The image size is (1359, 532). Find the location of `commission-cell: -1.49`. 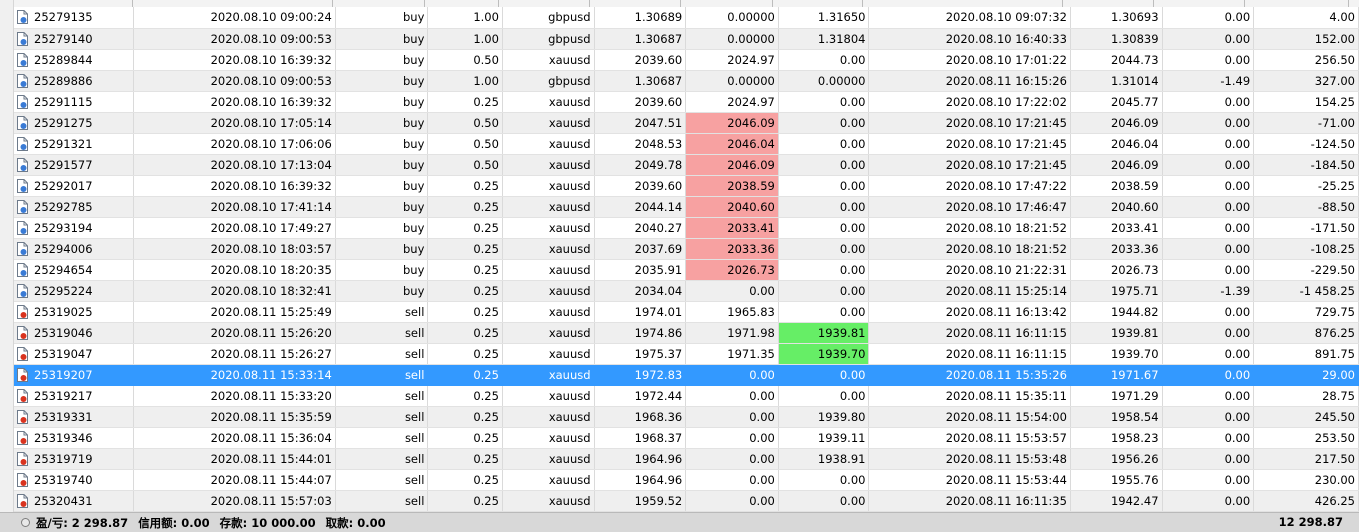

commission-cell: -1.49 is located at coordinates (1208, 81).